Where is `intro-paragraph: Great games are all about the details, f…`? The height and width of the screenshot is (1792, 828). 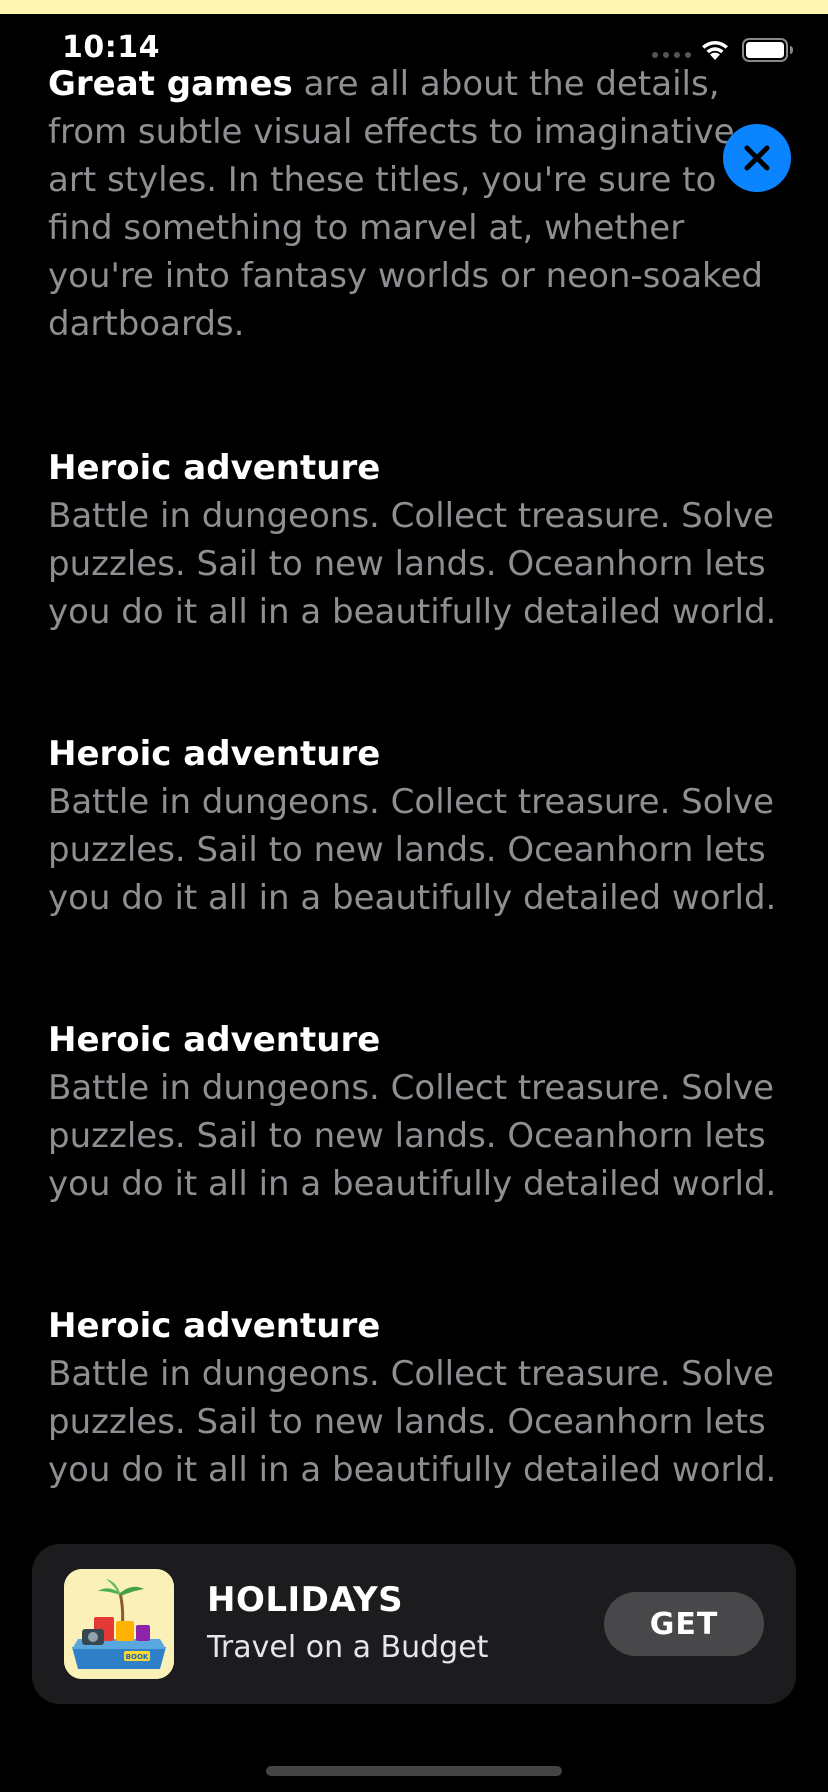 intro-paragraph: Great games are all about the details, f… is located at coordinates (418, 204).